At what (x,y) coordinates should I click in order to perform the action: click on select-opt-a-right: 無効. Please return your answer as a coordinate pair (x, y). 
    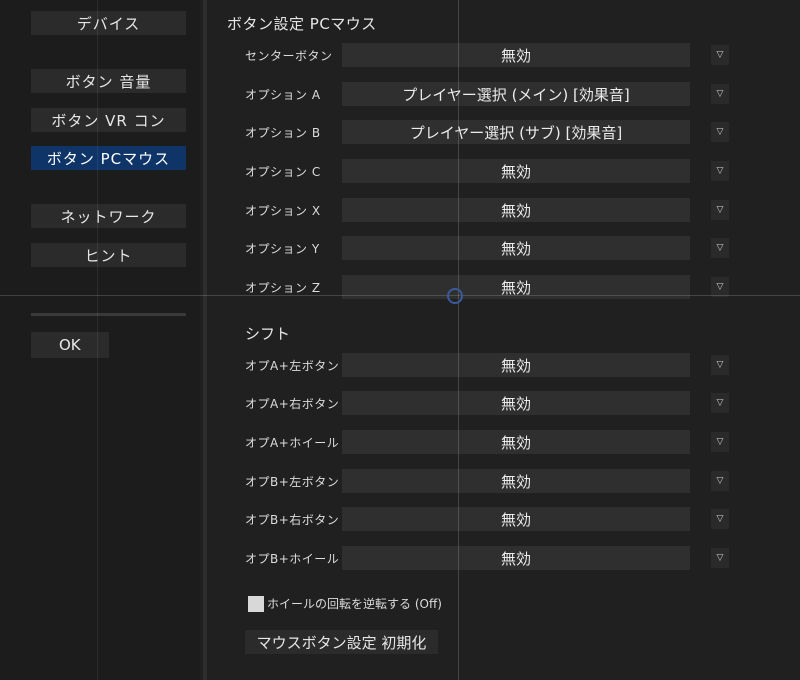
    Looking at the image, I should click on (516, 403).